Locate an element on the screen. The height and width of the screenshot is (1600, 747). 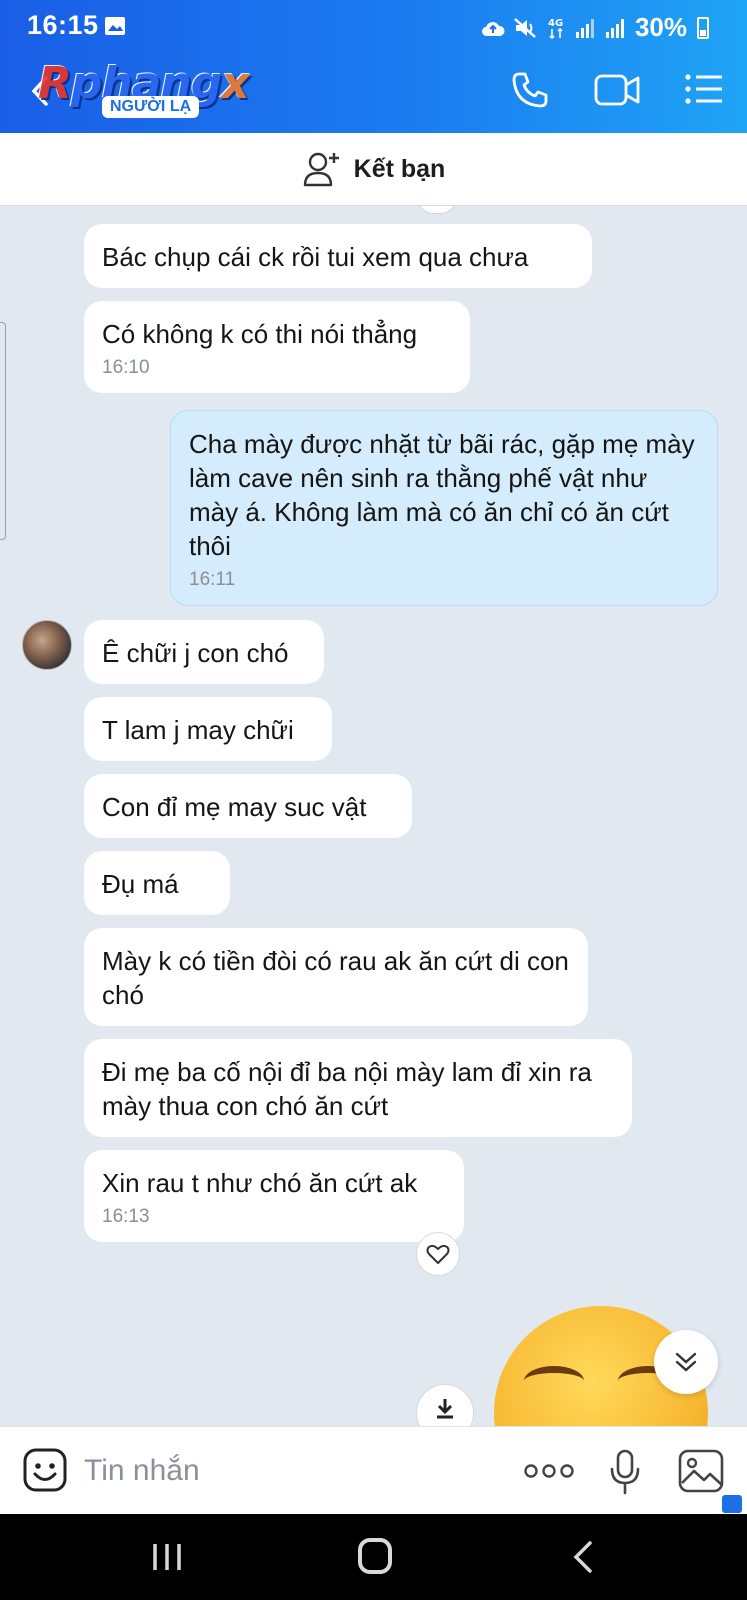
double-chevron-down-icon is located at coordinates (686, 1362).